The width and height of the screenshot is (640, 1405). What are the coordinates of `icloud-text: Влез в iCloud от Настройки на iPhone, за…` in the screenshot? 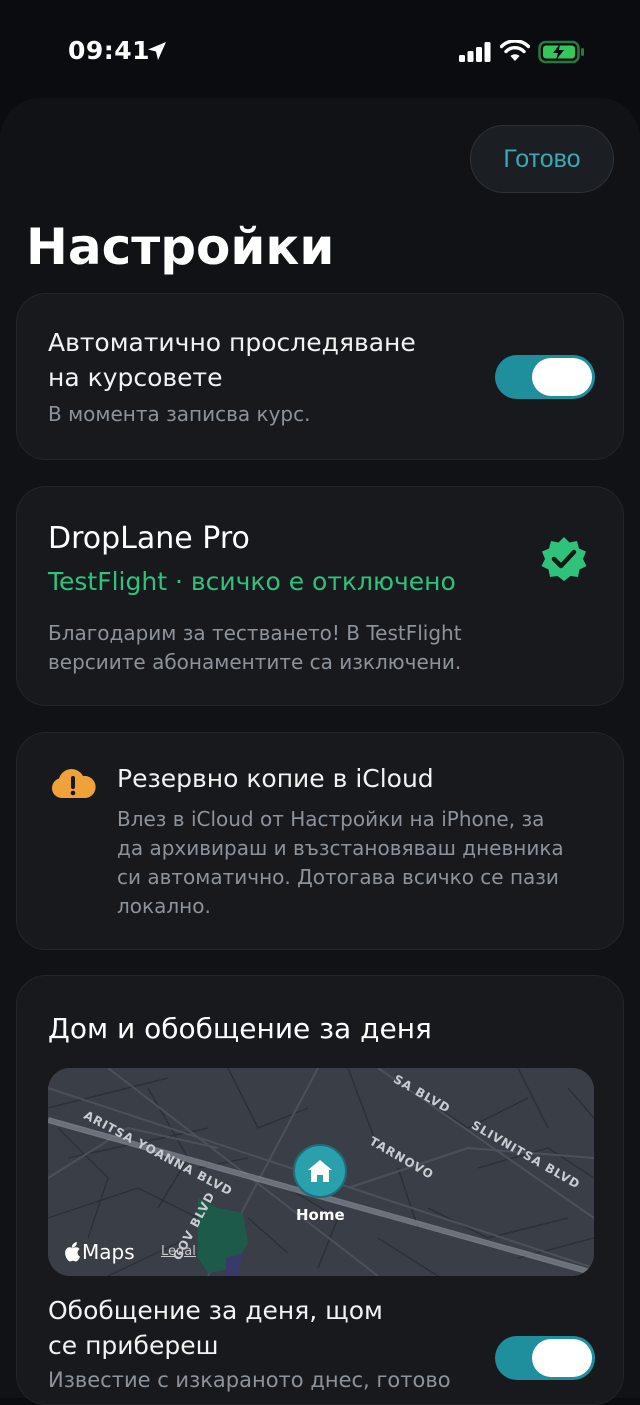 It's located at (340, 862).